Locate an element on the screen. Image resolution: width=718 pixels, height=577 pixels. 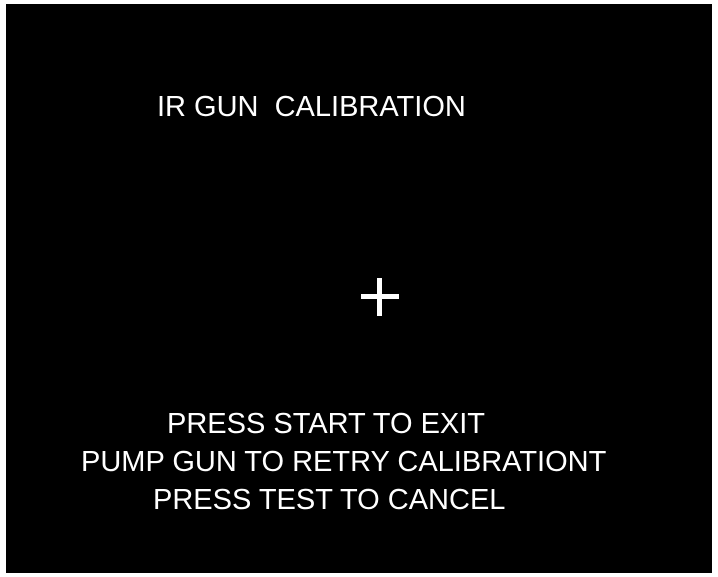
crosshair-vertical-bar is located at coordinates (379, 297).